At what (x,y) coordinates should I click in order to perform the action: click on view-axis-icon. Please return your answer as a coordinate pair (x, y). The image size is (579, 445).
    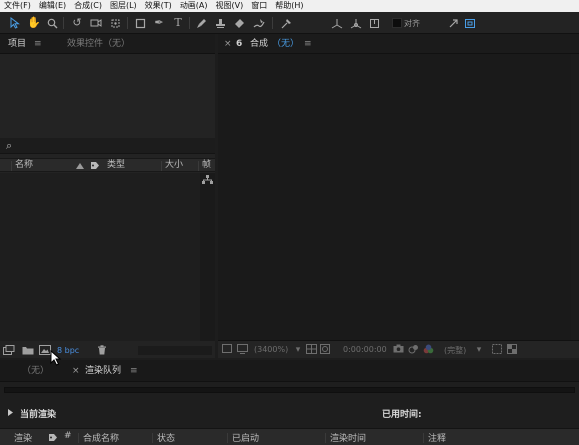
    Looking at the image, I should click on (374, 23).